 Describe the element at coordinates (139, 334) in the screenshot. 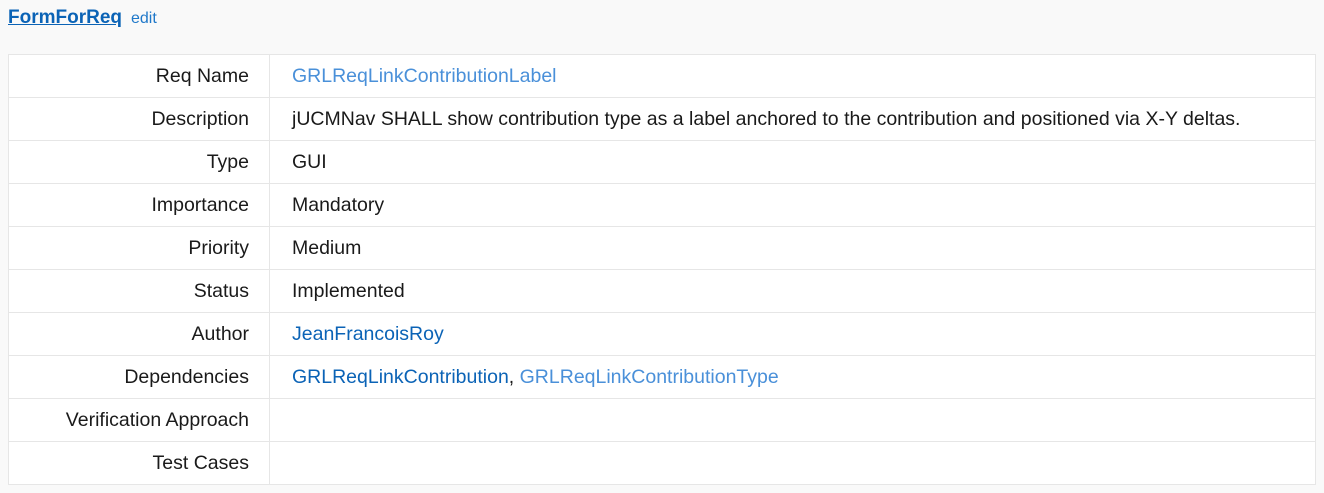

I see `author-label: Author` at that location.